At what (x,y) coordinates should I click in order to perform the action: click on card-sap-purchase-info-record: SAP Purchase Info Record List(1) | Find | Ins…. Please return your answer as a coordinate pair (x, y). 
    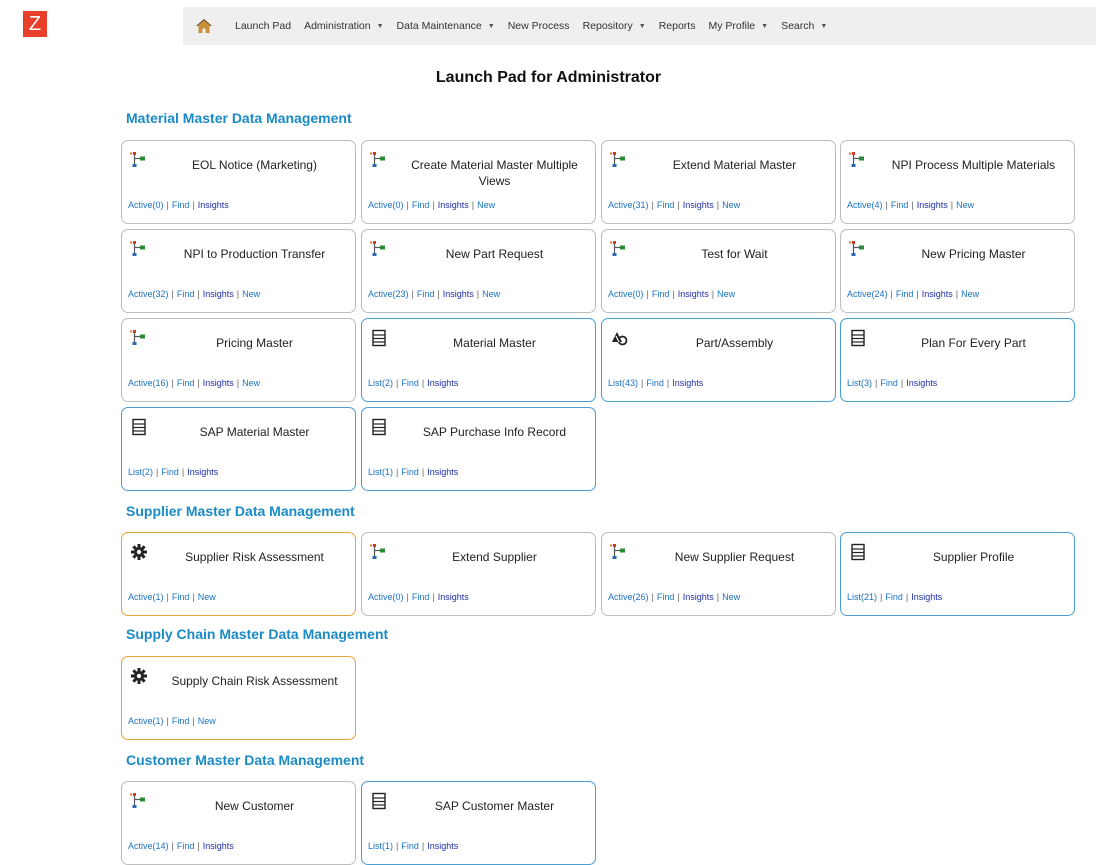
    Looking at the image, I should click on (478, 449).